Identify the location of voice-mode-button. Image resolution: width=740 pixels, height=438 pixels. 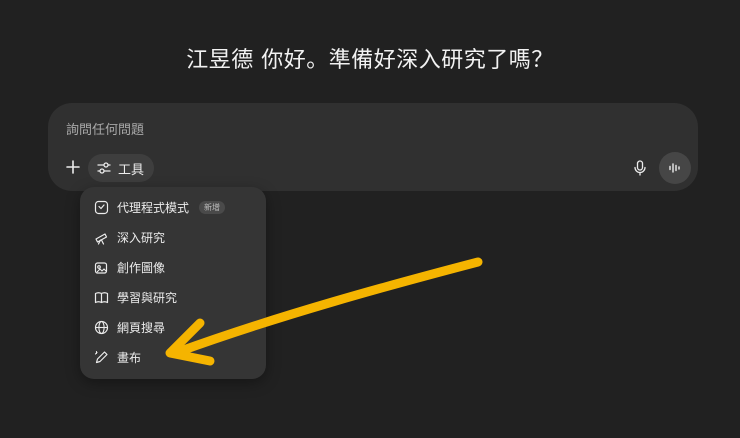
(675, 168).